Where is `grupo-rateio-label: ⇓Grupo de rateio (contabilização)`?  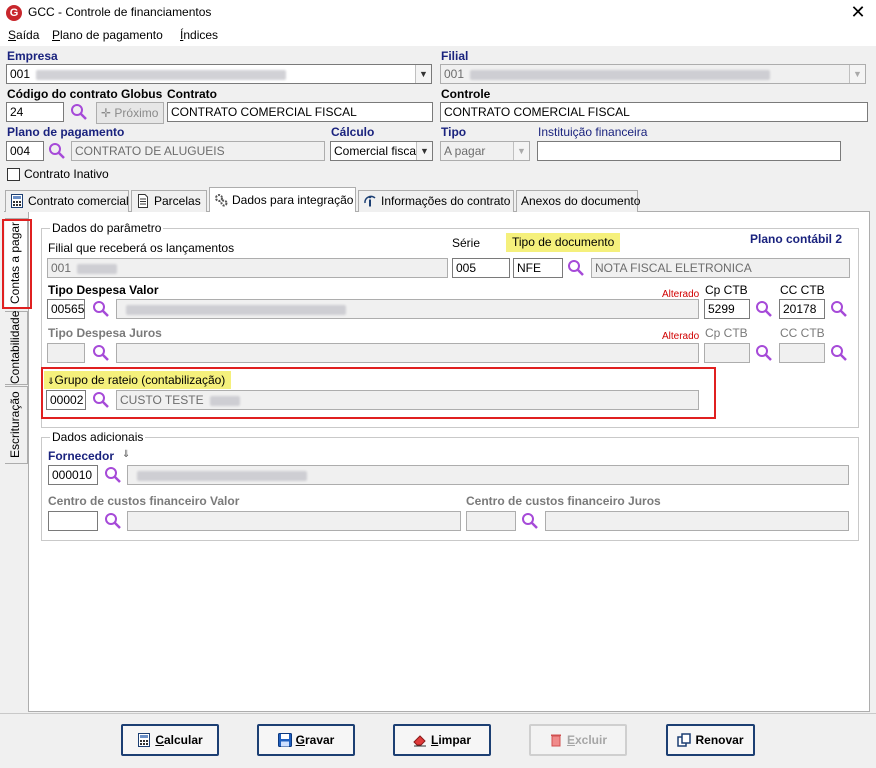 grupo-rateio-label: ⇓Grupo de rateio (contabilização) is located at coordinates (138, 380).